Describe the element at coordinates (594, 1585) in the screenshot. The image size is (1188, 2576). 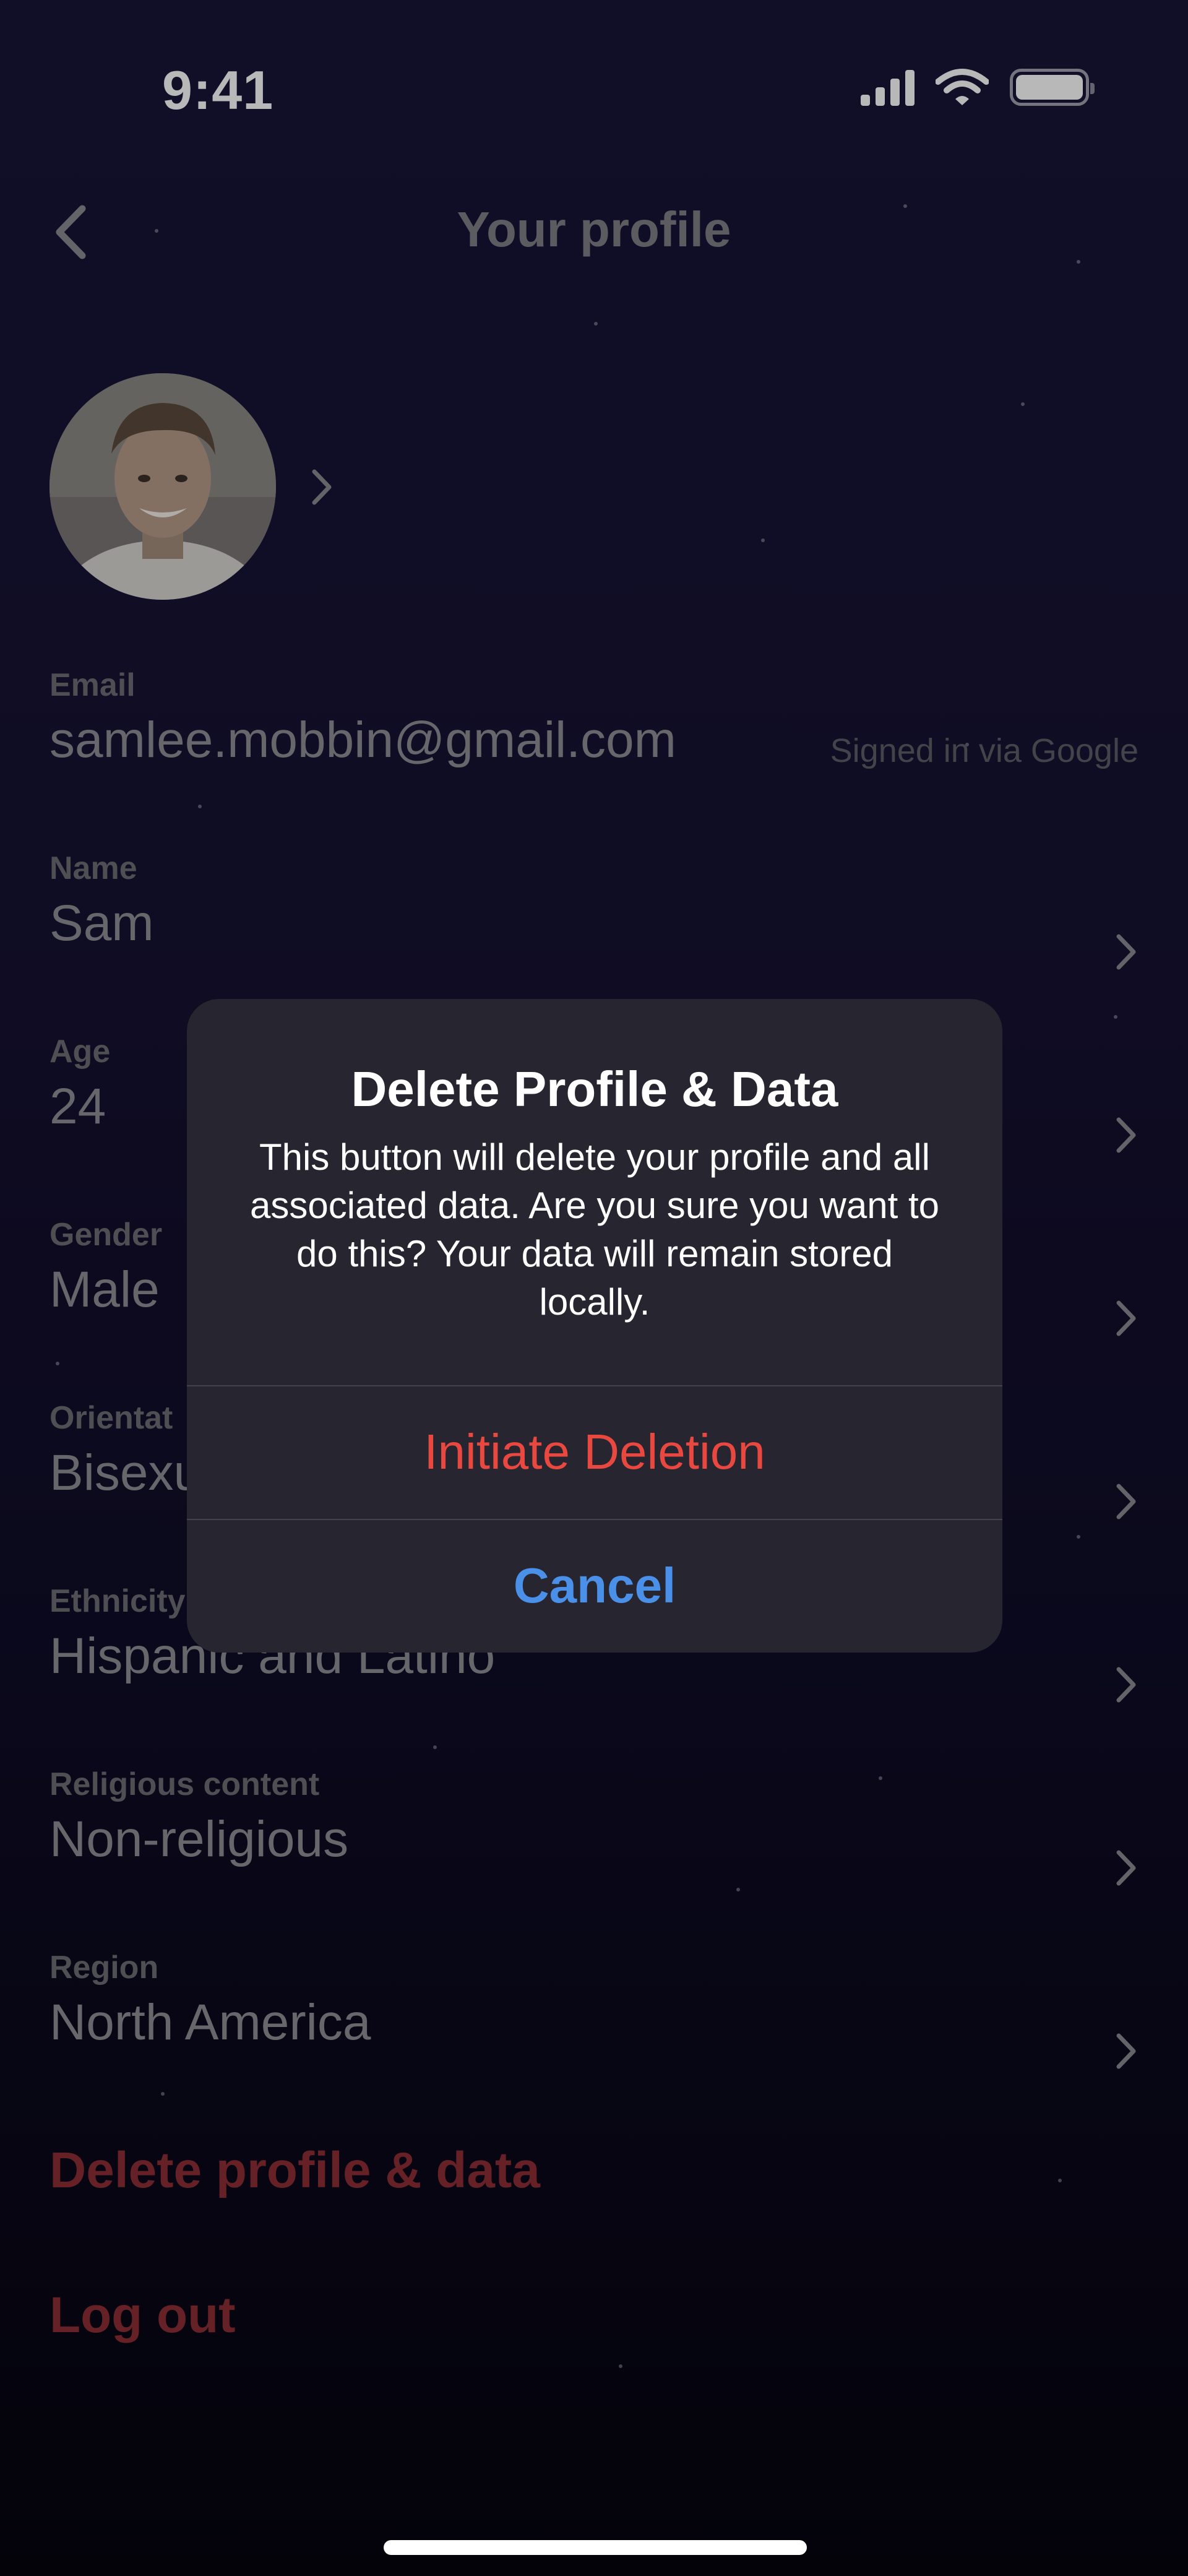
I see `cancel-button: Cancel` at that location.